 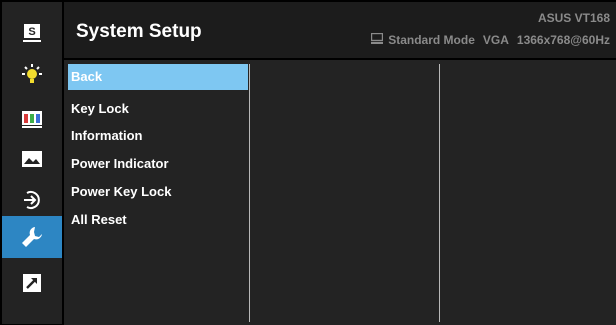 What do you see at coordinates (379, 39) in the screenshot?
I see `monitor-icon` at bounding box center [379, 39].